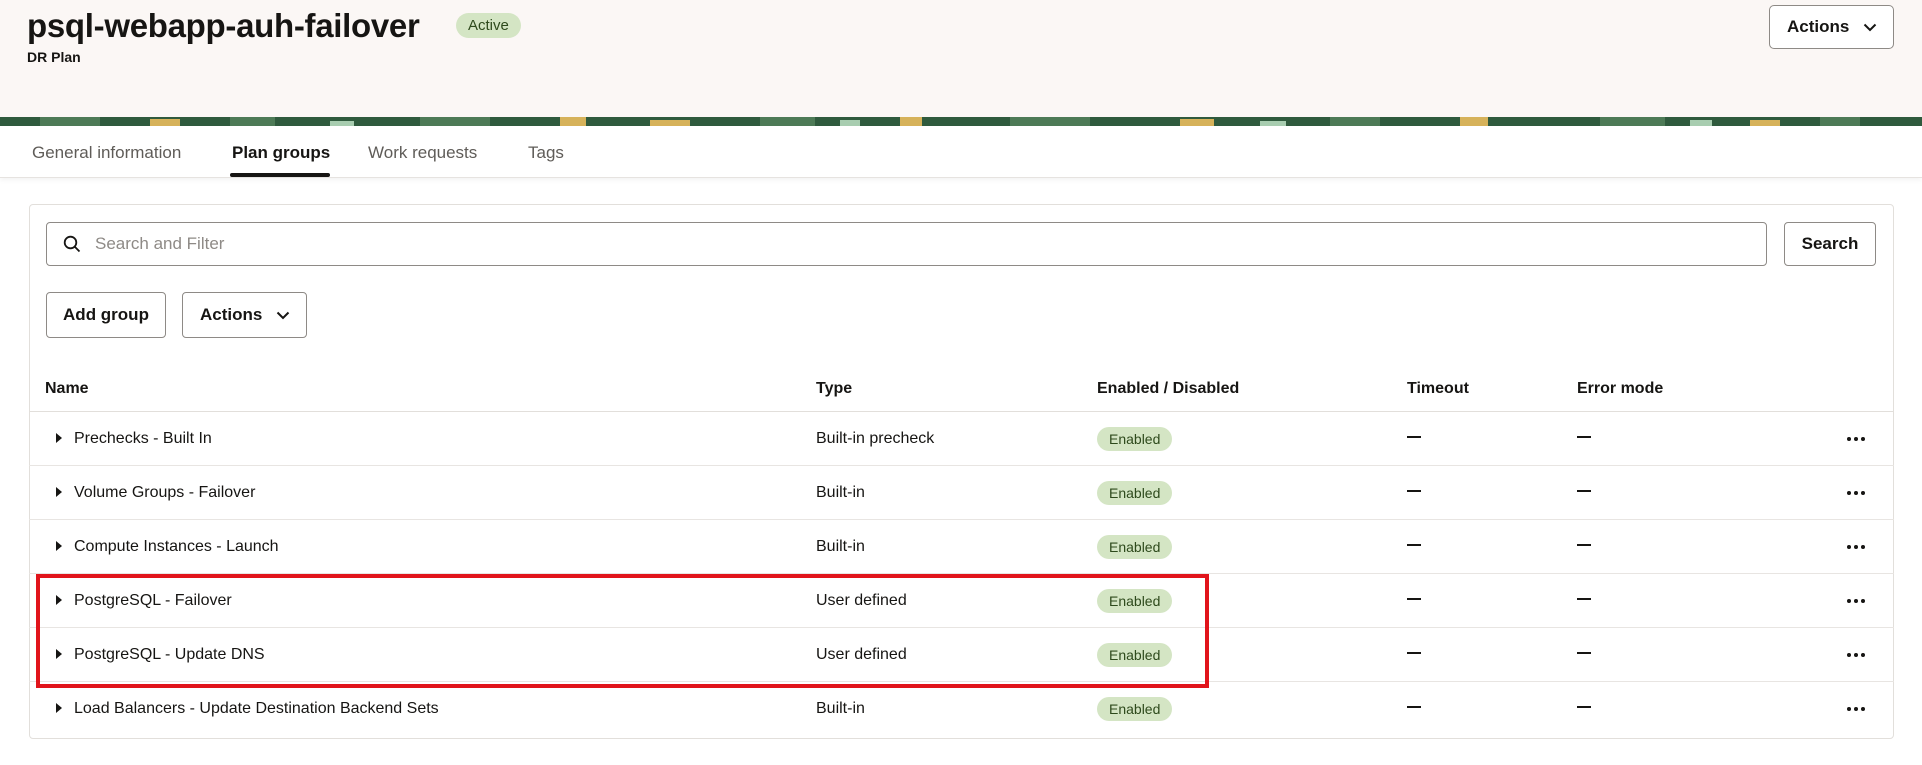 Image resolution: width=1922 pixels, height=765 pixels. I want to click on search-box, so click(906, 244).